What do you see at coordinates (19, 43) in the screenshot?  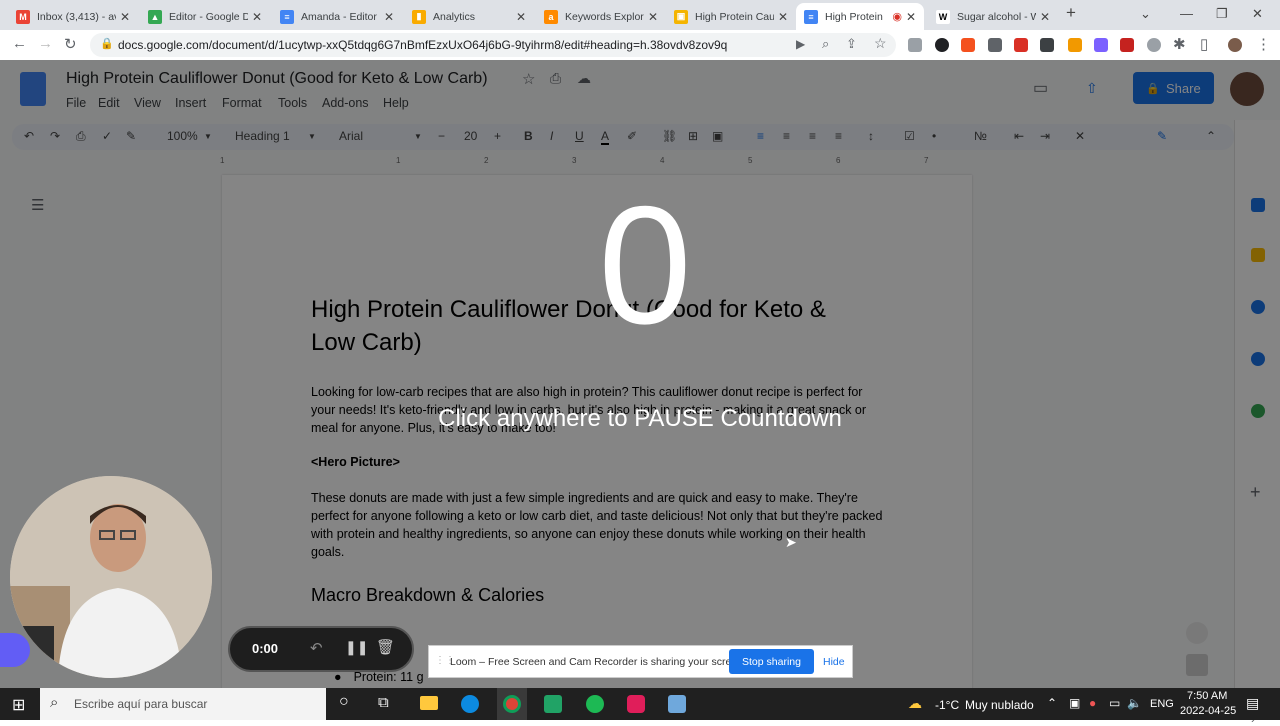 I see `back-icon: ←` at bounding box center [19, 43].